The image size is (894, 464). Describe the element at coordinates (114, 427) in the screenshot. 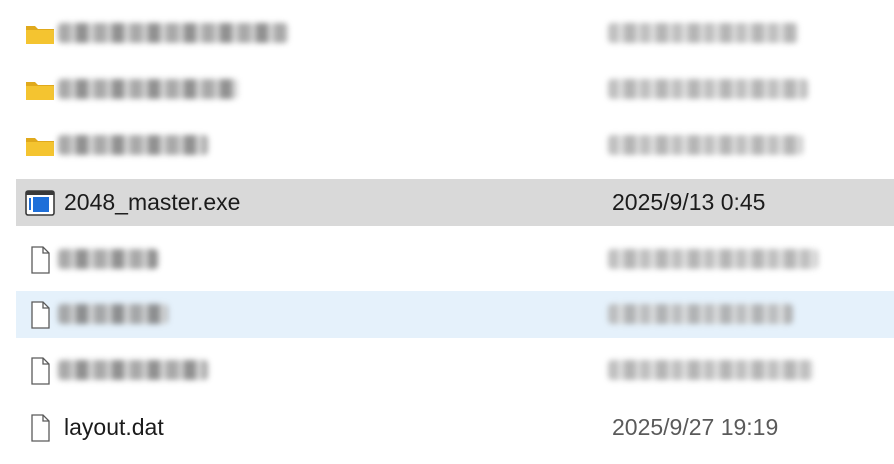

I see `file-name: layout.dat` at that location.